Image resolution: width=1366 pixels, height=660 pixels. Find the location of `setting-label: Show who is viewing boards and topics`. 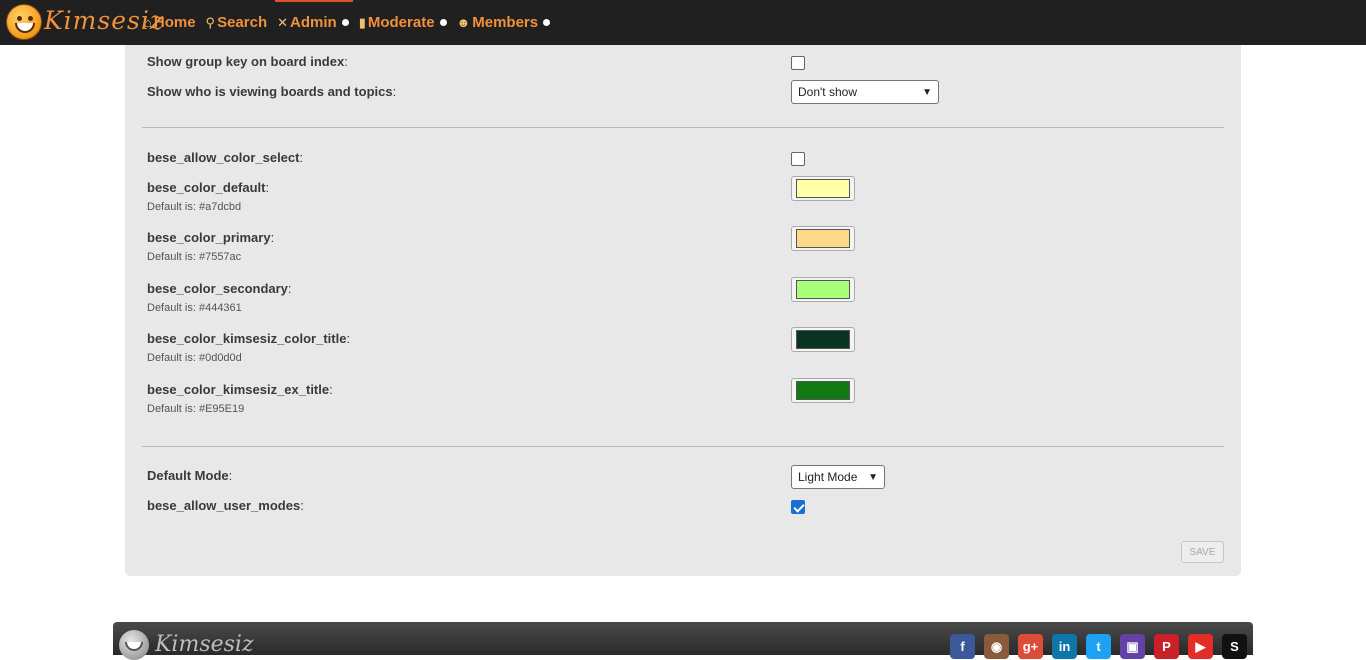

setting-label: Show who is viewing boards and topics is located at coordinates (270, 91).